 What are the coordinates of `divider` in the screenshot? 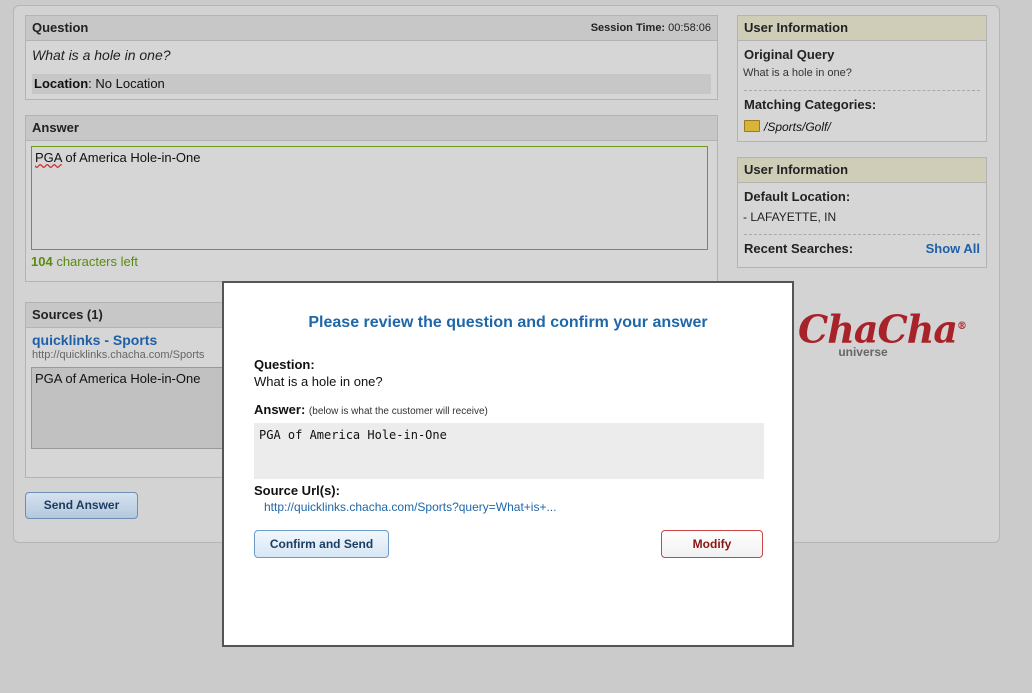 It's located at (862, 90).